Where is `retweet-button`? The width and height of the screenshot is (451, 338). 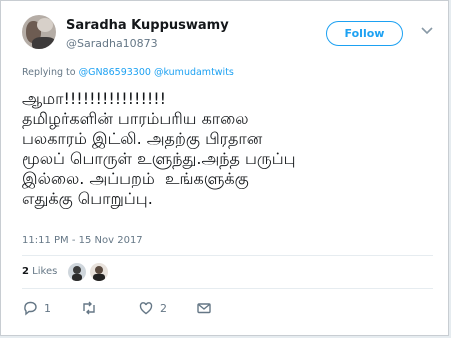
retweet-button is located at coordinates (92, 308).